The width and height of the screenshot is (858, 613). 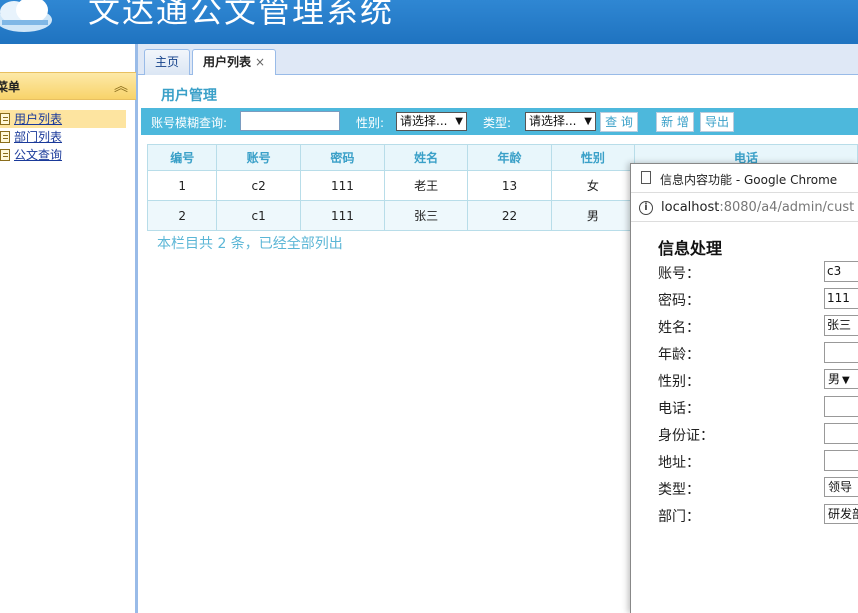 What do you see at coordinates (758, 515) in the screenshot?
I see `form-row-department: 部门： 研发部` at bounding box center [758, 515].